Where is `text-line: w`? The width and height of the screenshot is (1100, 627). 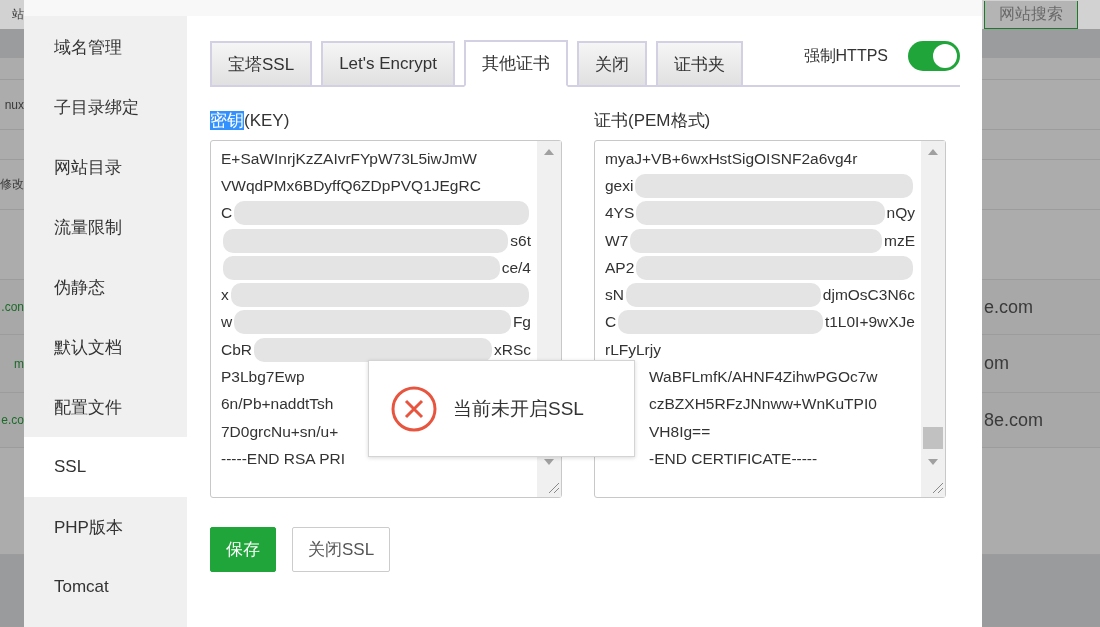 text-line: w is located at coordinates (227, 322).